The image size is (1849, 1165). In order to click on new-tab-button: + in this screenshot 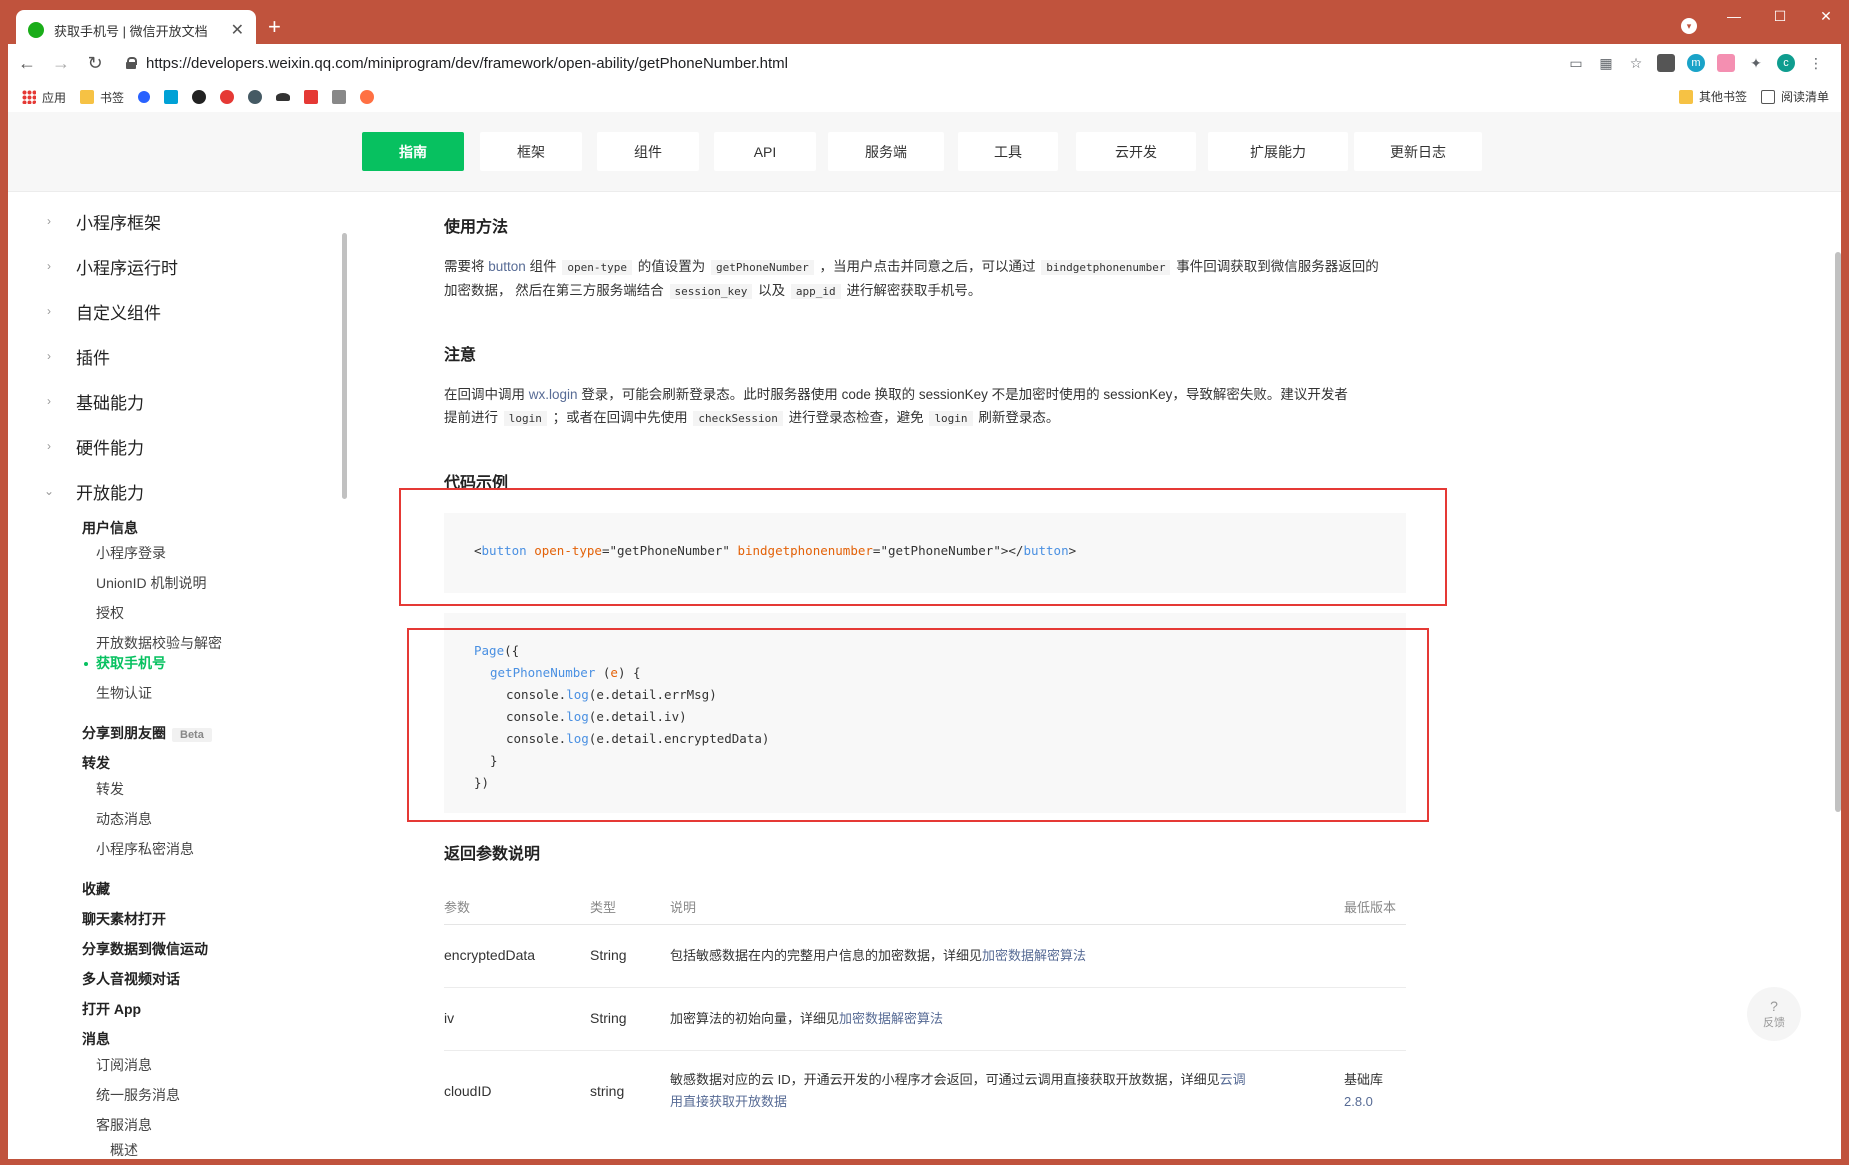, I will do `click(274, 27)`.